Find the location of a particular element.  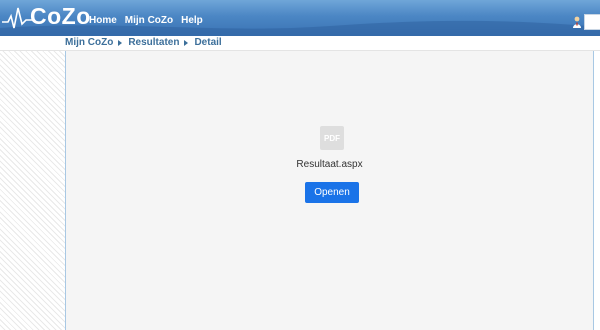

breadcrumb-resultaten: Resultaten is located at coordinates (153, 42).